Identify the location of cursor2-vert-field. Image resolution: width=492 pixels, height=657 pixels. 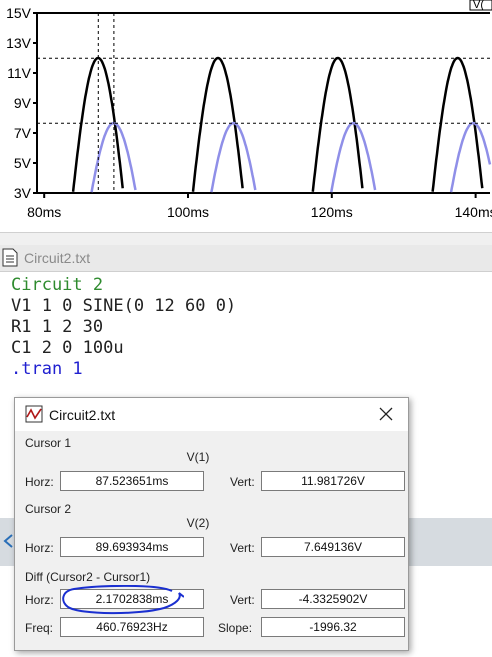
(333, 547).